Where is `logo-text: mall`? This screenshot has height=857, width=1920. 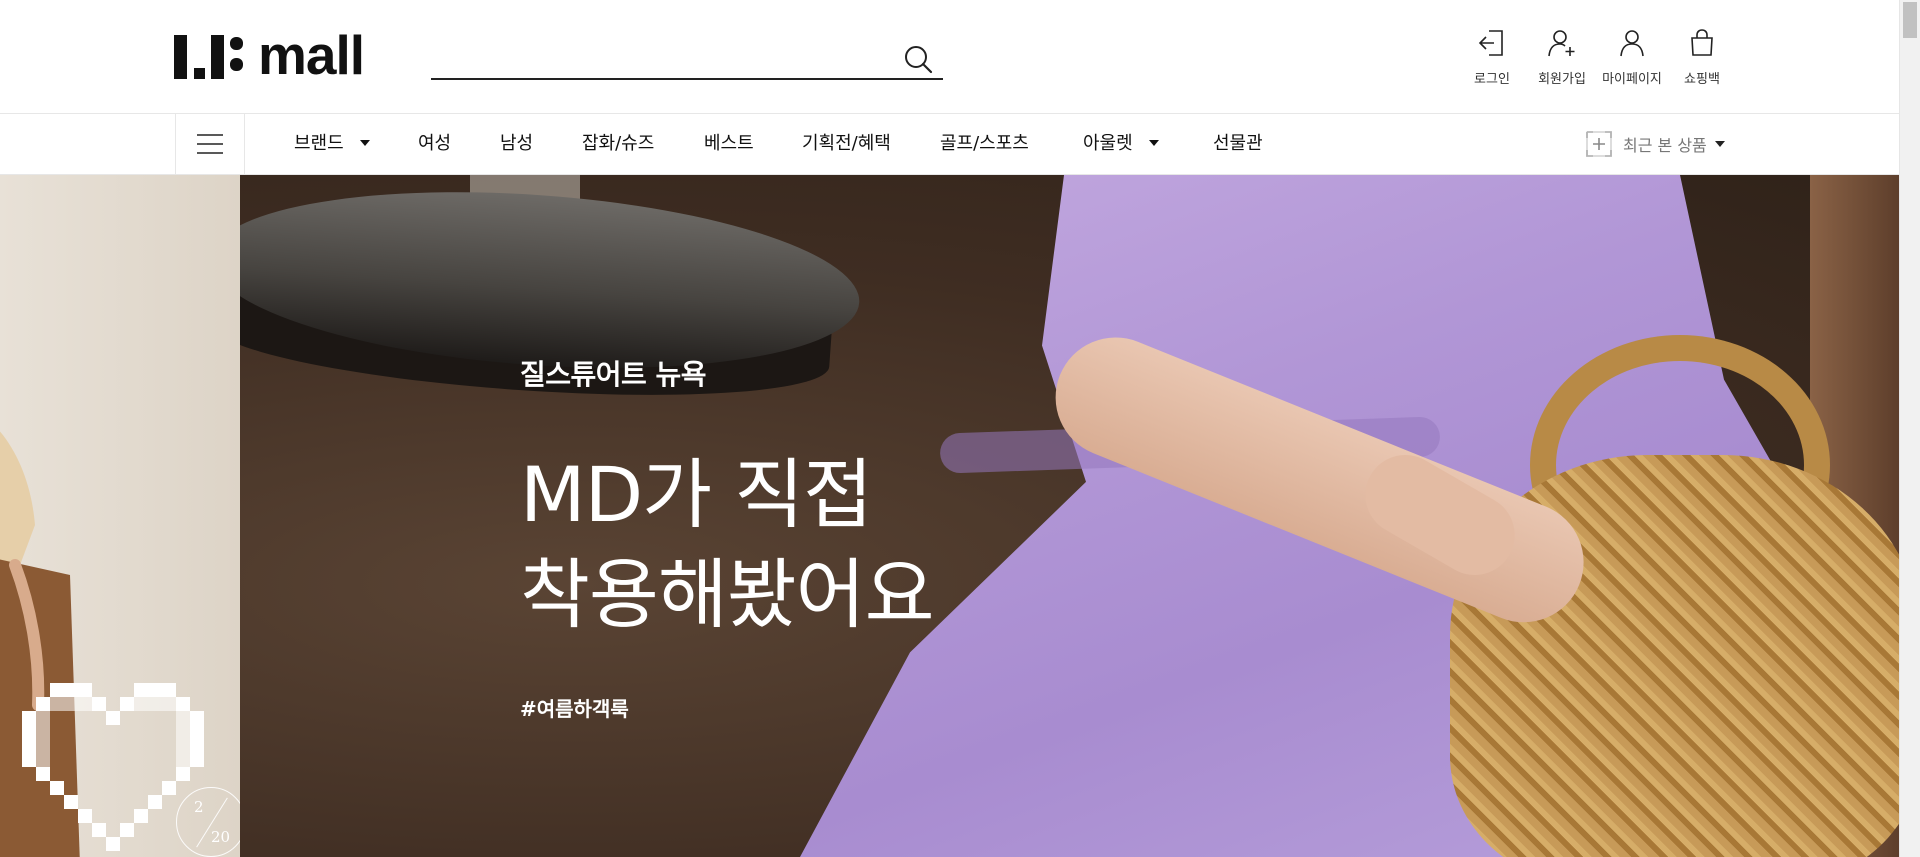
logo-text: mall is located at coordinates (311, 55).